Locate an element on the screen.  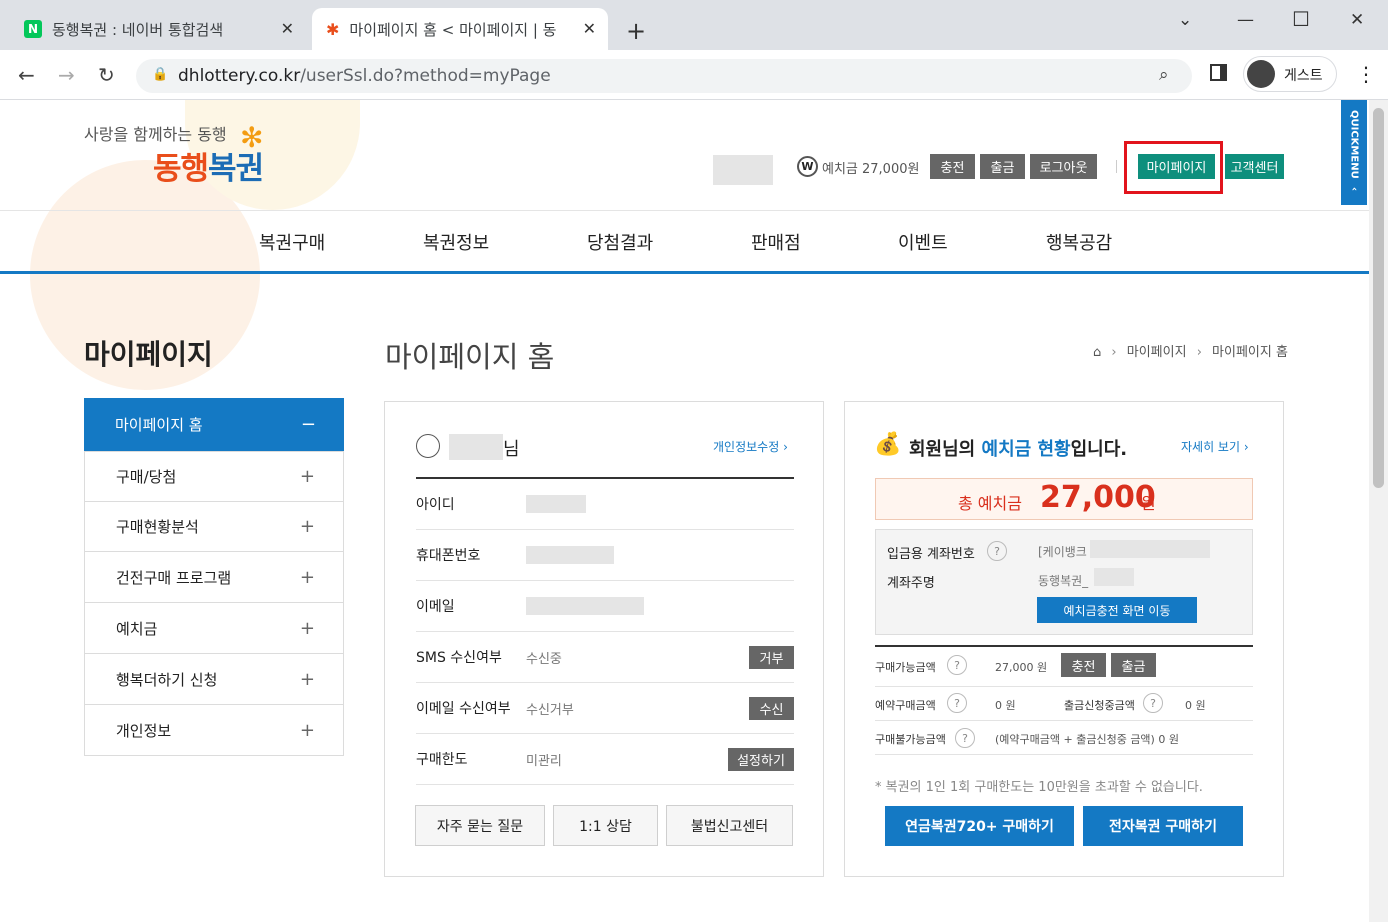
unavailable-row: 구매불가능금액 ? (예약구매금액 + 출금신청중 금액) 0 원 is located at coordinates (1064, 738).